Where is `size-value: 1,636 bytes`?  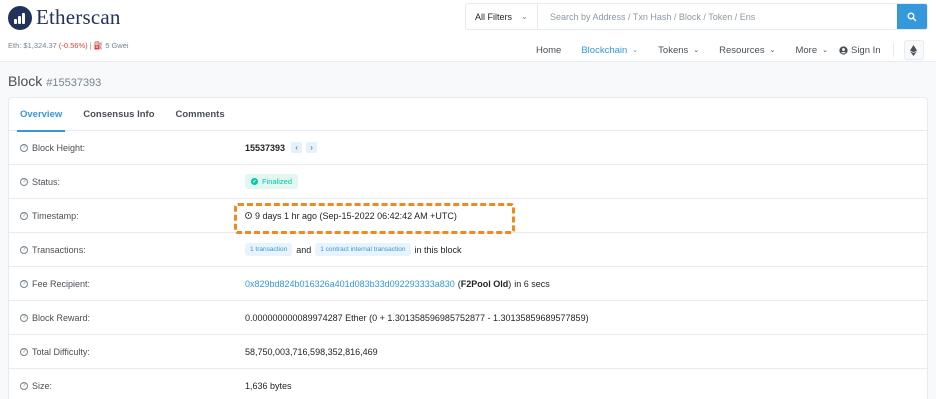 size-value: 1,636 bytes is located at coordinates (268, 385).